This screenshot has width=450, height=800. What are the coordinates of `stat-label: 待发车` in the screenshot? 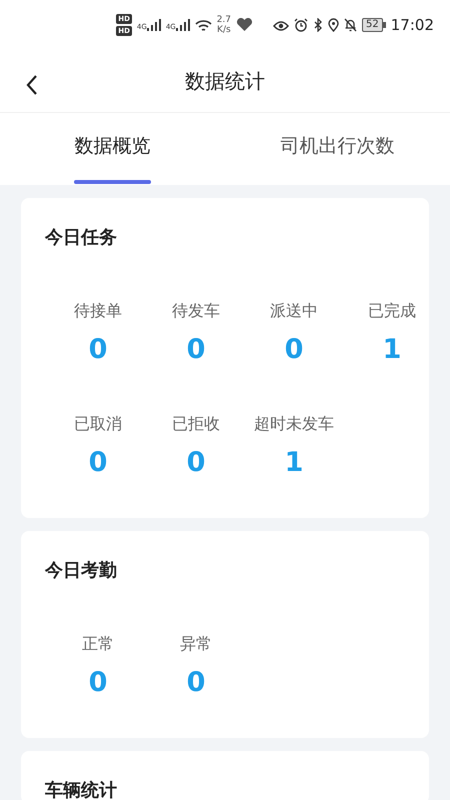 It's located at (196, 311).